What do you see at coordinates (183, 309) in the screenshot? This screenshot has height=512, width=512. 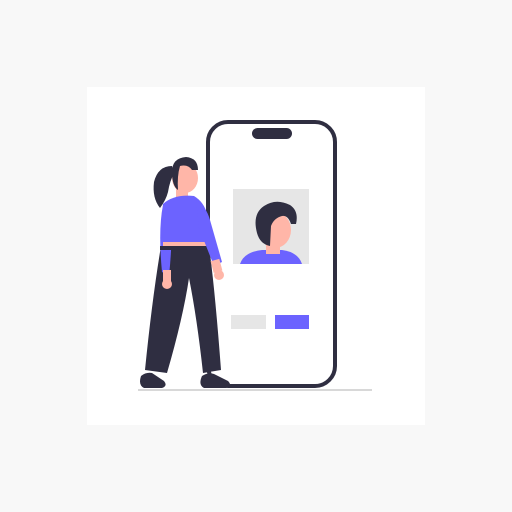 I see `wide-pants` at bounding box center [183, 309].